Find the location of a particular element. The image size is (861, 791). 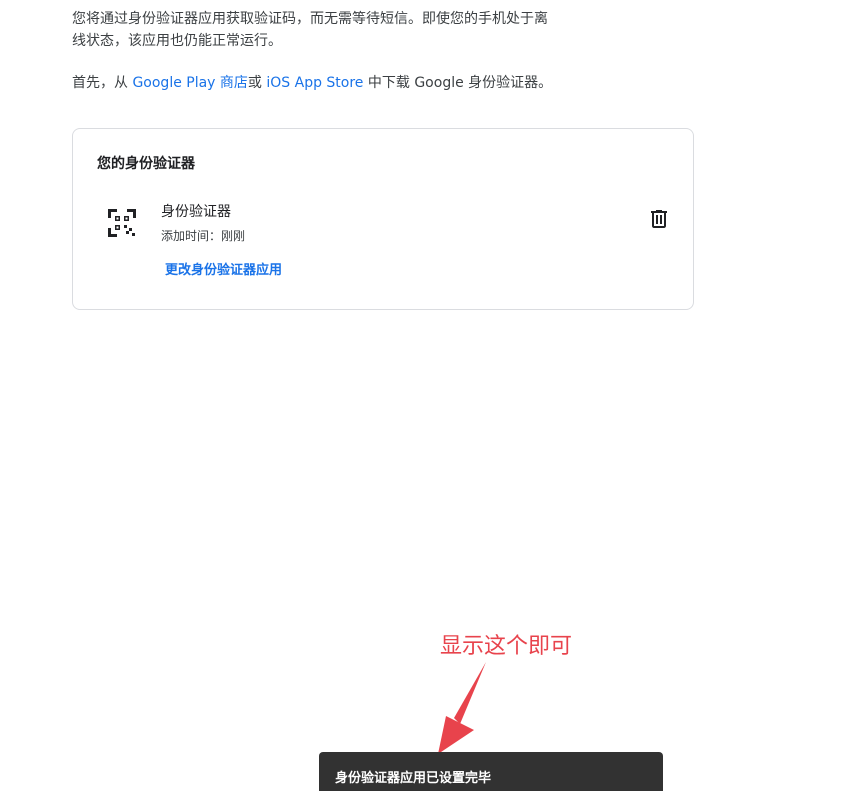

app-store-link: iOS App Store is located at coordinates (314, 83).